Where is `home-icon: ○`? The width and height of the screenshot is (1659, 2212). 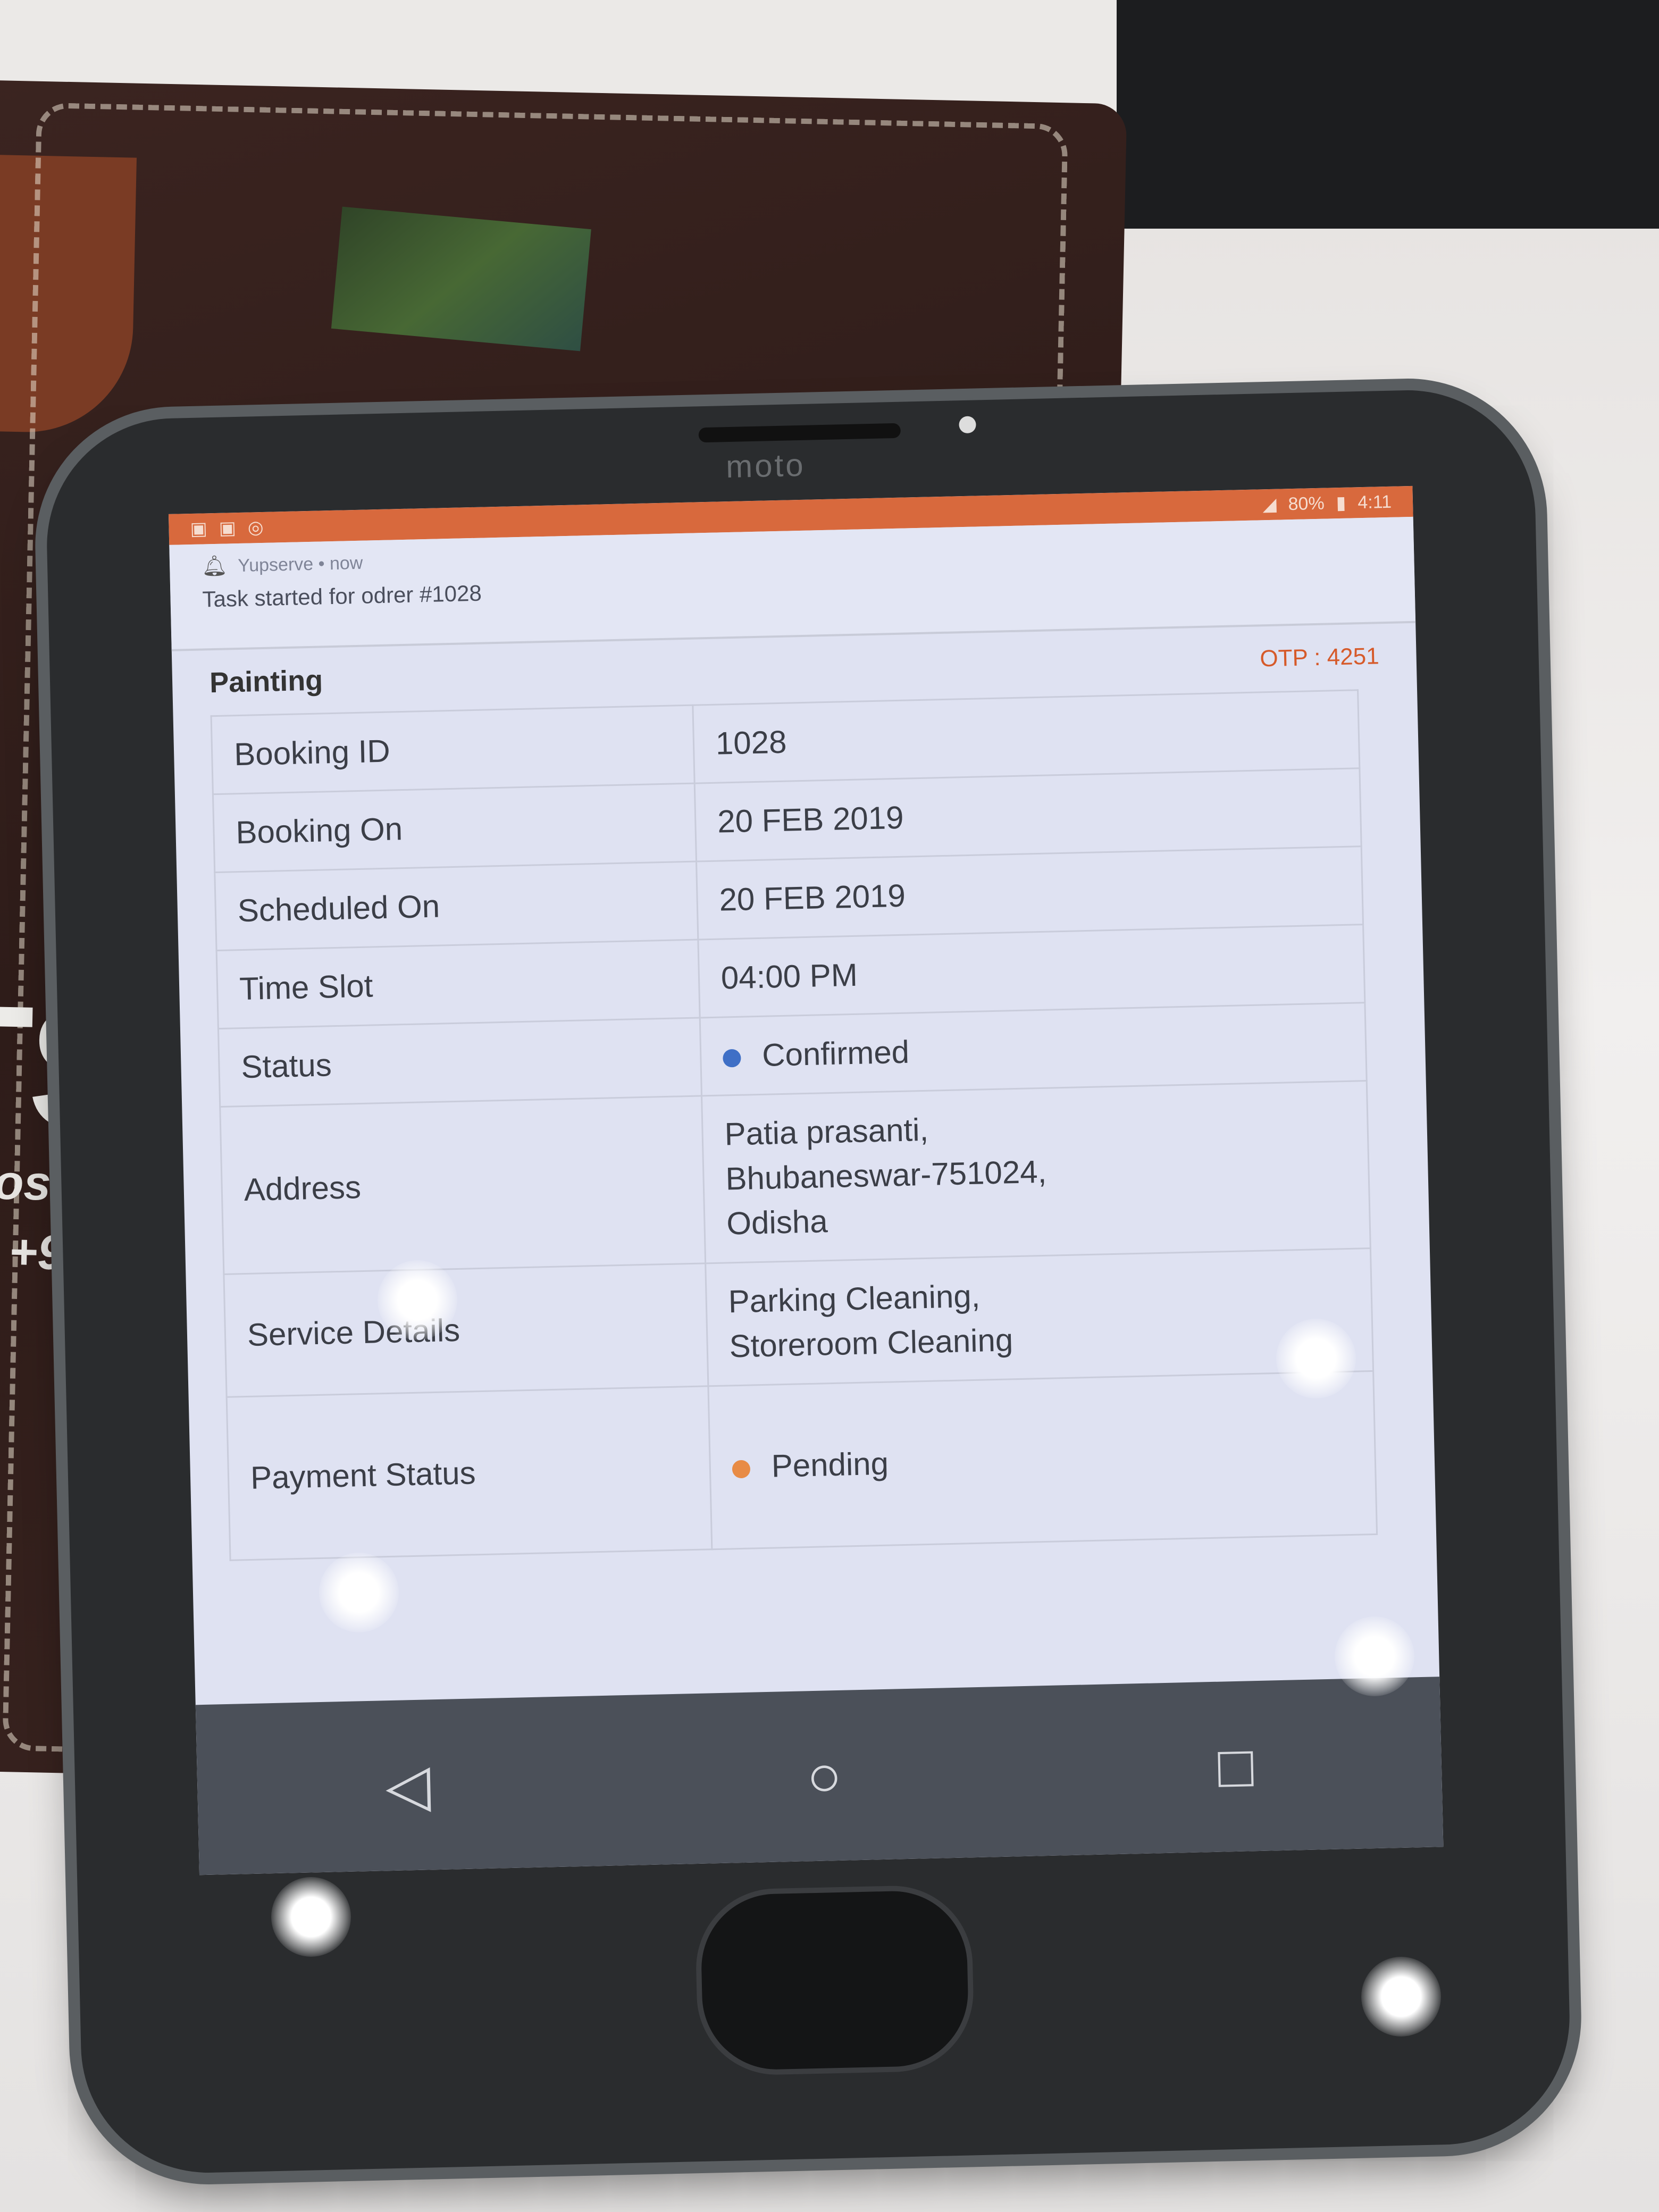 home-icon: ○ is located at coordinates (824, 1775).